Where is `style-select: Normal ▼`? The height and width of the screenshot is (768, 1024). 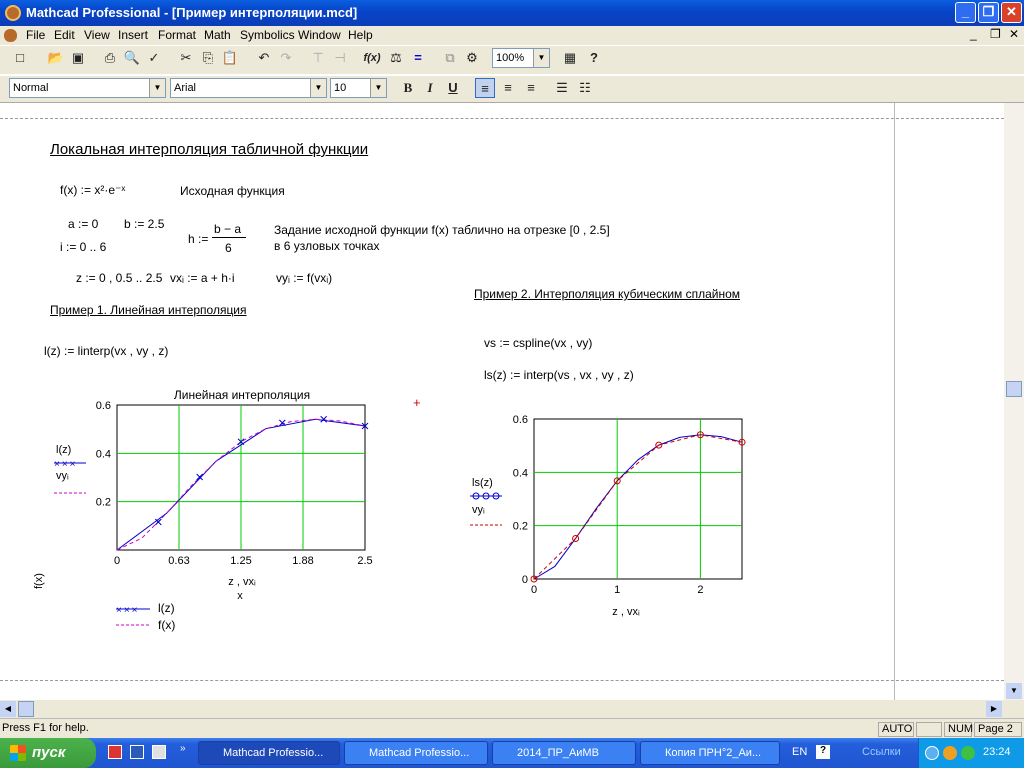
style-select: Normal ▼ is located at coordinates (87, 88).